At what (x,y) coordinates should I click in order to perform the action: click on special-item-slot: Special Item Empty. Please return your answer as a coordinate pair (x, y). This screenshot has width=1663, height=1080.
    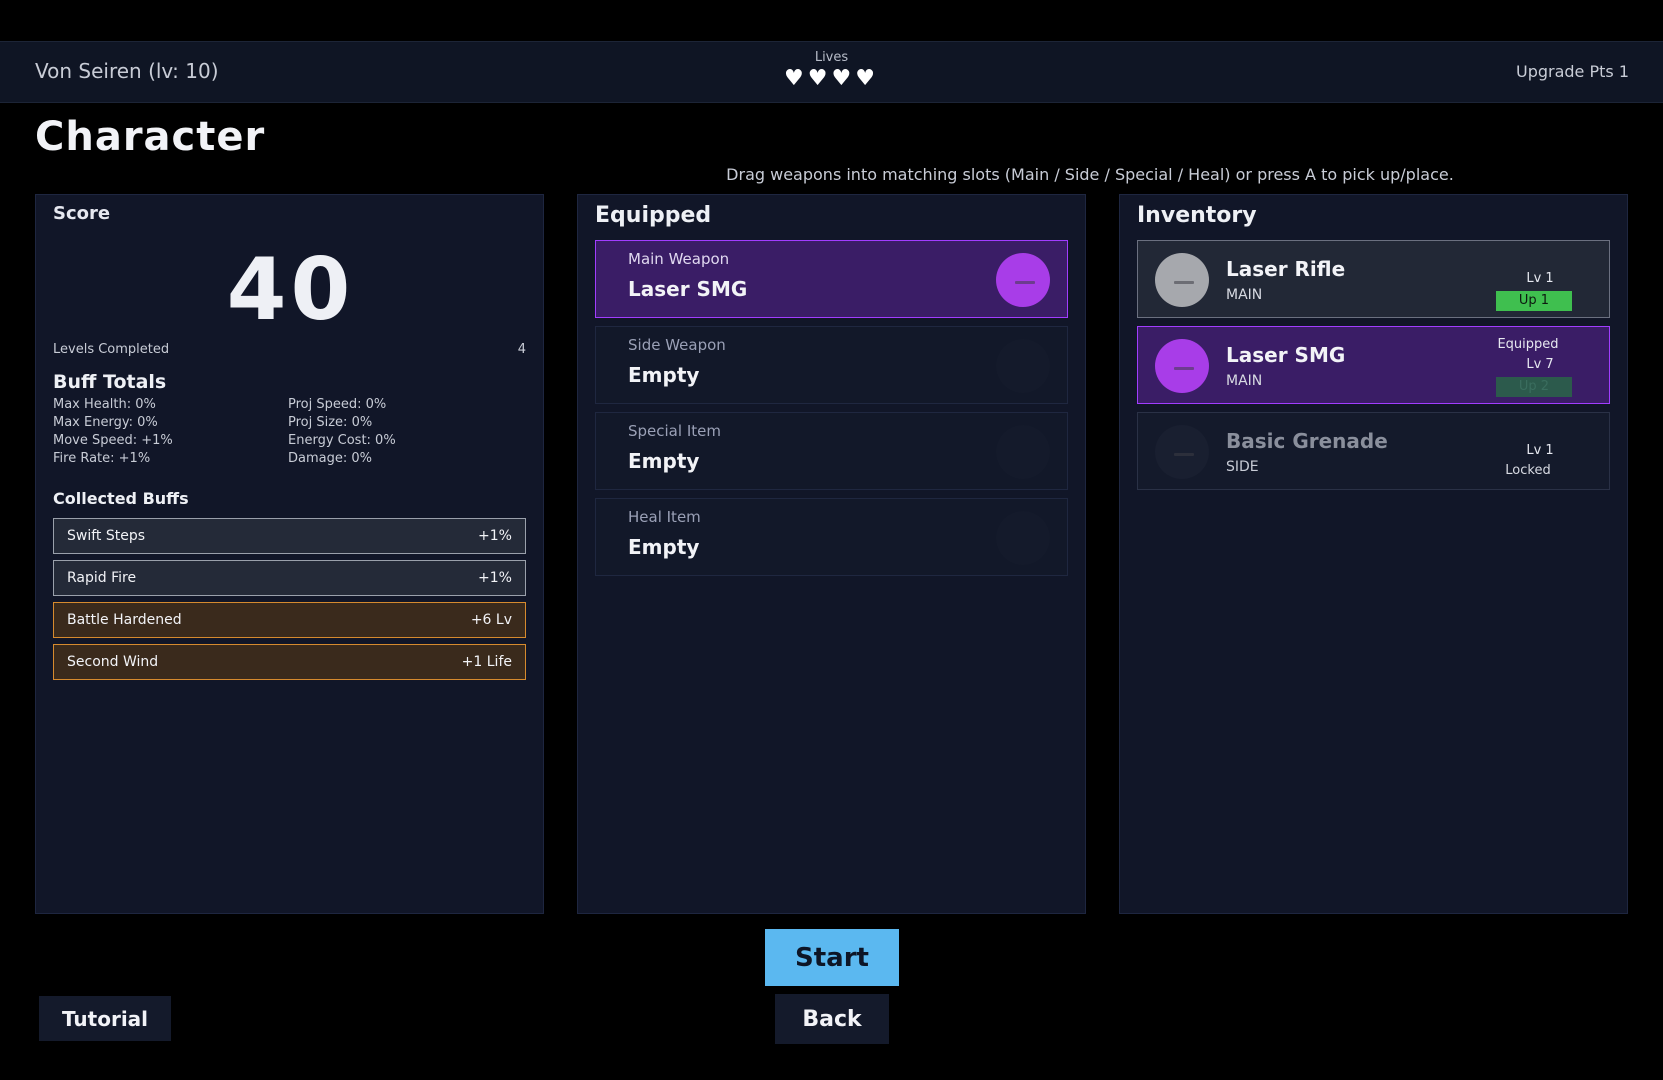
    Looking at the image, I should click on (831, 451).